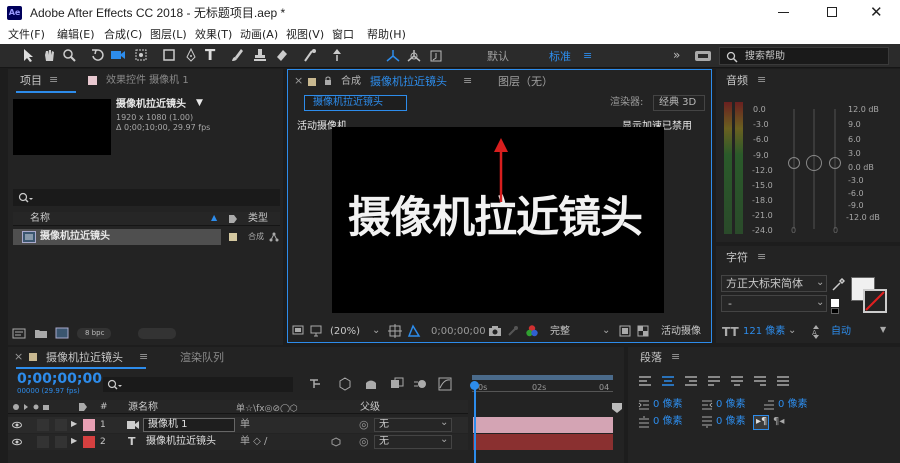 This screenshot has width=900, height=463. Describe the element at coordinates (408, 81) in the screenshot. I see `comp-tab-name: 摄像机拉近镜头` at that location.